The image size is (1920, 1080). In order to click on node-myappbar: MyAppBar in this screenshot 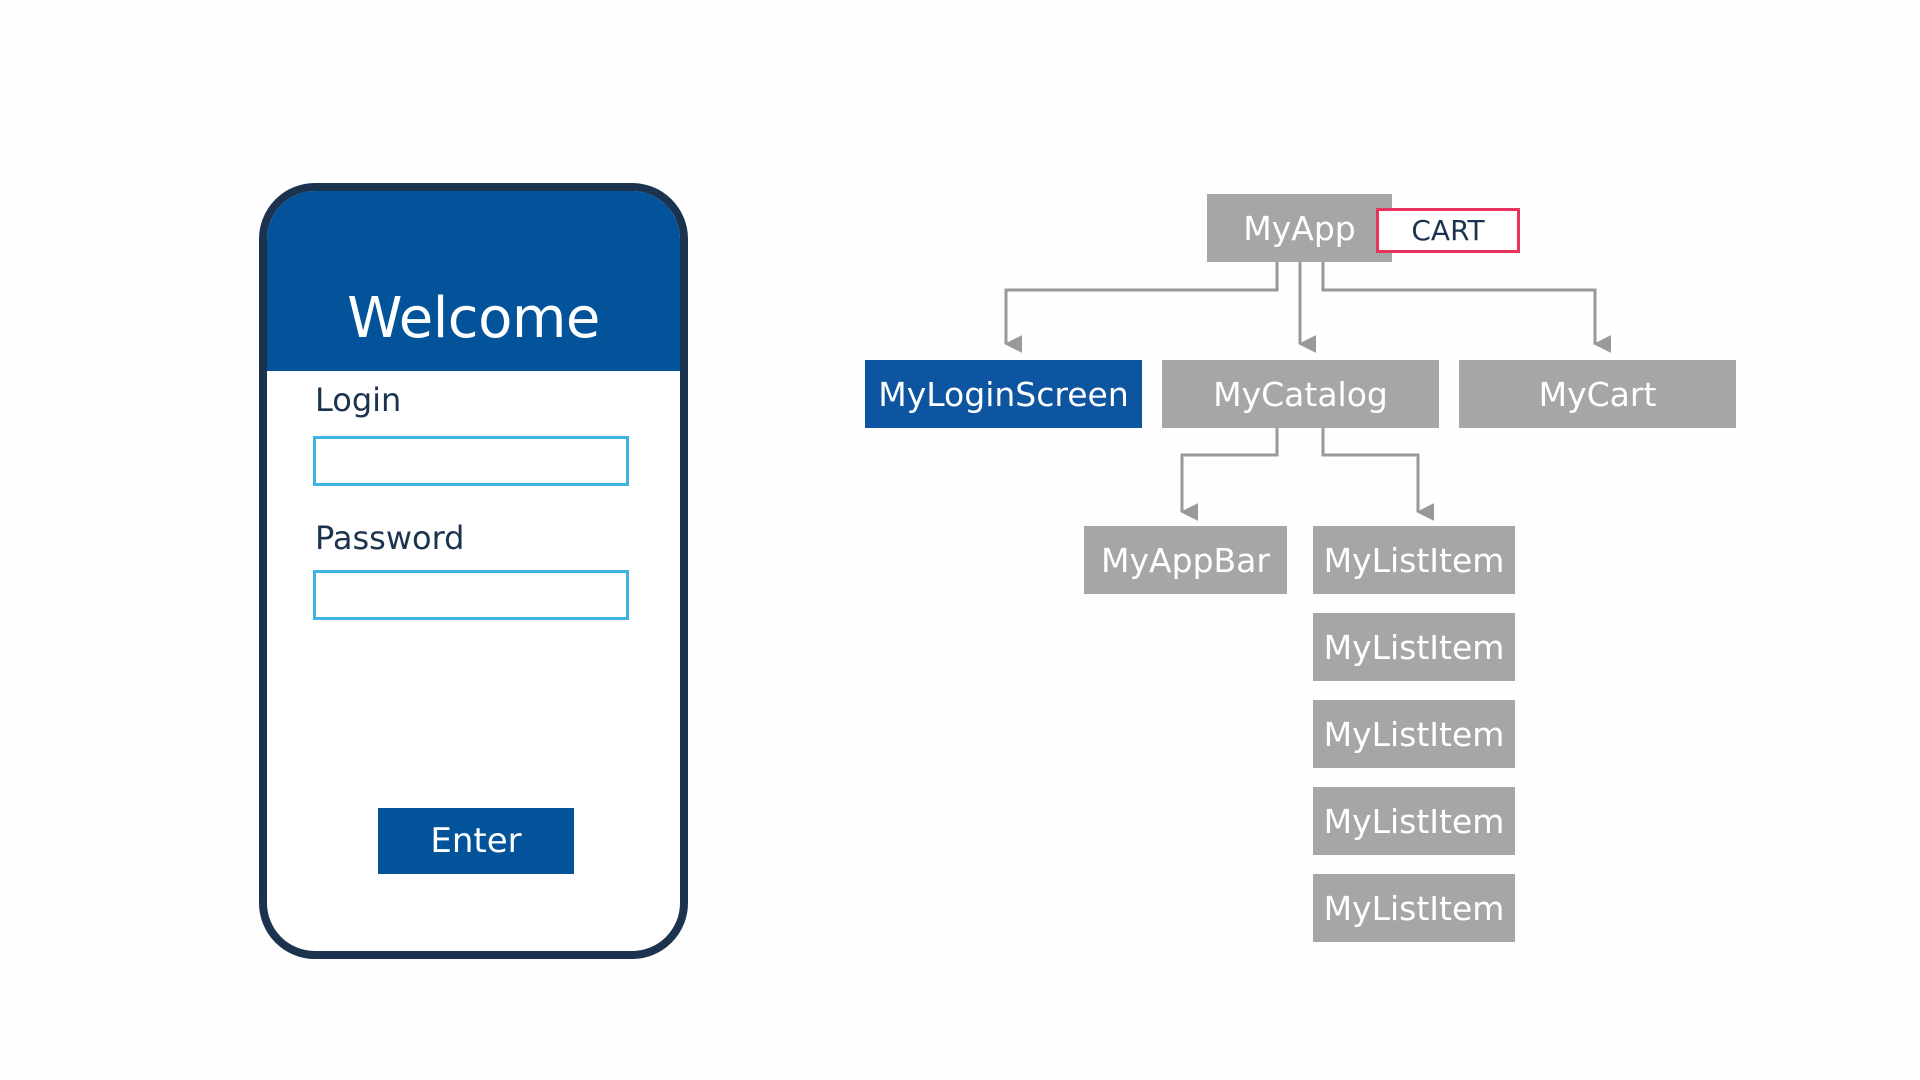, I will do `click(1185, 560)`.